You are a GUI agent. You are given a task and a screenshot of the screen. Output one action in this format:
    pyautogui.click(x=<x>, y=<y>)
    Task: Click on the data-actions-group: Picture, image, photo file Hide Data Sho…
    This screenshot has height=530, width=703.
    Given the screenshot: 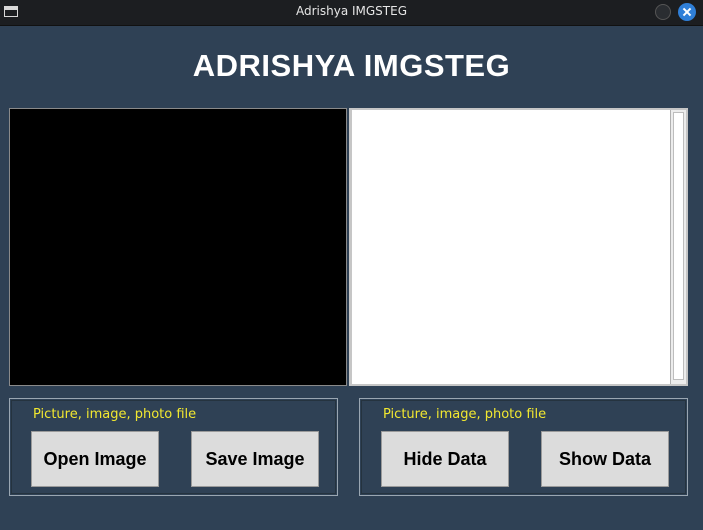 What is the action you would take?
    pyautogui.click(x=523, y=447)
    